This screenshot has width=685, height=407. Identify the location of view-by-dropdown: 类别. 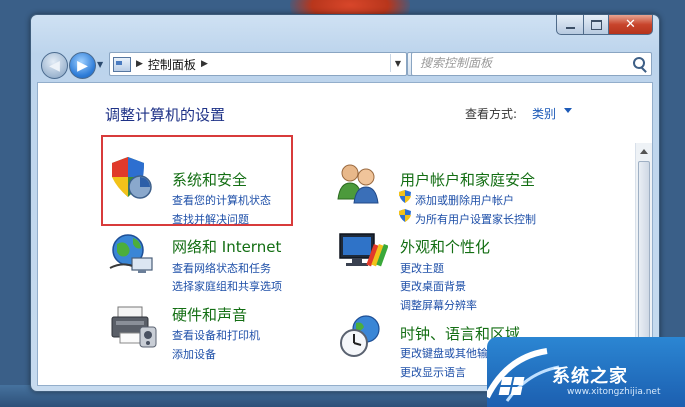
(544, 113).